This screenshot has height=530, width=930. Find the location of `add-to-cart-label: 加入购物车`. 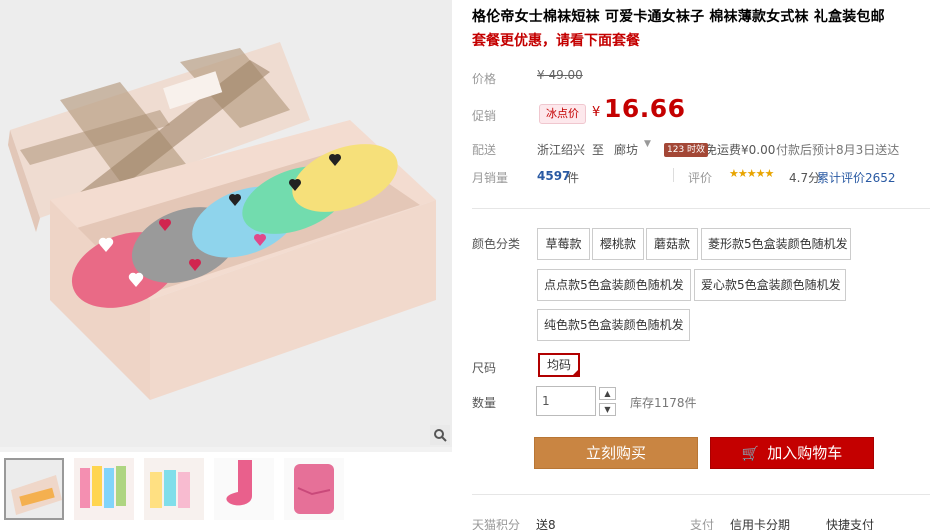

add-to-cart-label: 加入购物车 is located at coordinates (805, 453).